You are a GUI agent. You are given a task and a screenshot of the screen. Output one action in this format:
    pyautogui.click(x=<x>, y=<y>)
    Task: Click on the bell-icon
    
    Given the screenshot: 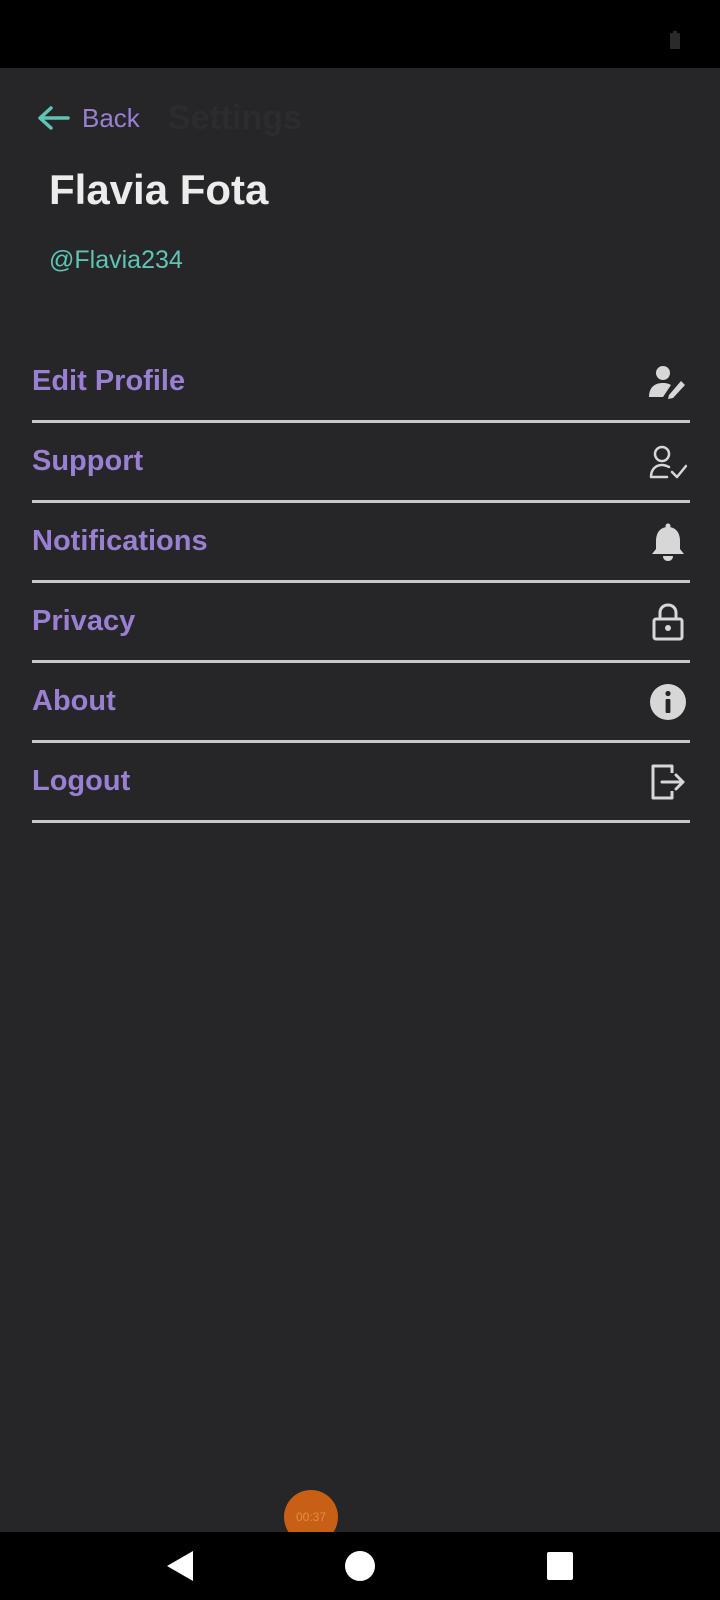 What is the action you would take?
    pyautogui.click(x=668, y=542)
    